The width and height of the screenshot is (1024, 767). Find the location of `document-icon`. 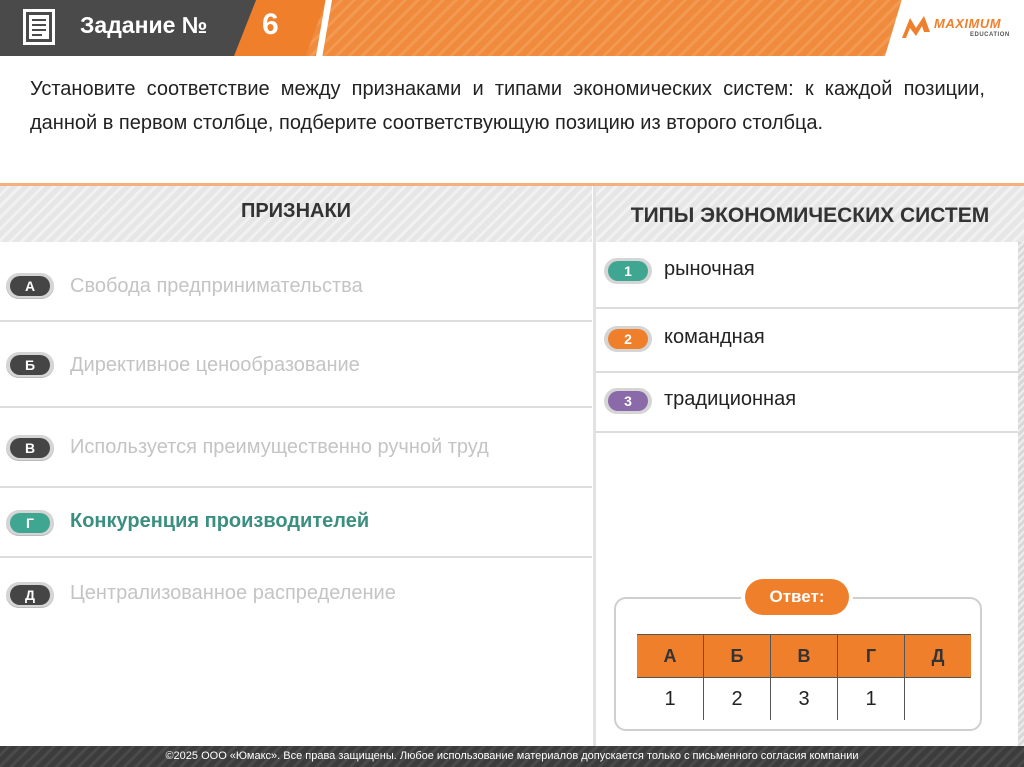

document-icon is located at coordinates (39, 27).